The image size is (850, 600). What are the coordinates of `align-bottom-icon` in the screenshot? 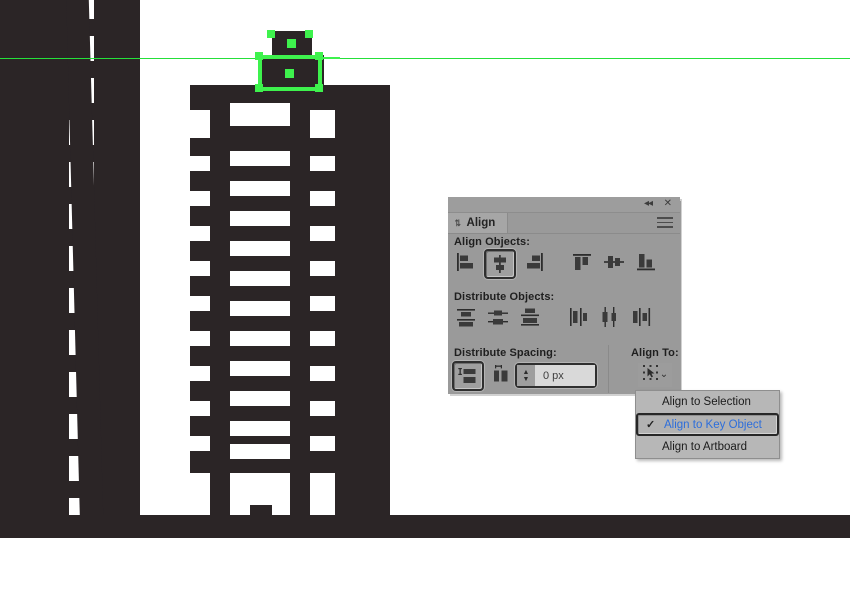 It's located at (646, 262).